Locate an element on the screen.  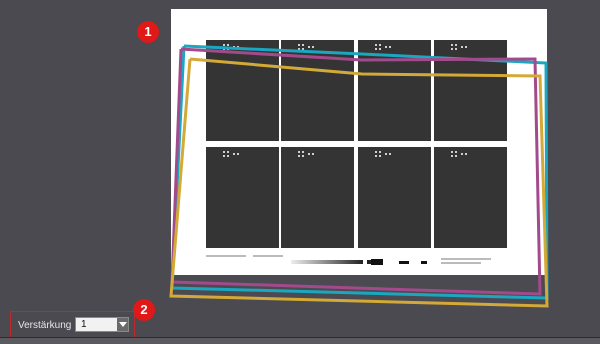
gain-select-value: 1 is located at coordinates (84, 324).